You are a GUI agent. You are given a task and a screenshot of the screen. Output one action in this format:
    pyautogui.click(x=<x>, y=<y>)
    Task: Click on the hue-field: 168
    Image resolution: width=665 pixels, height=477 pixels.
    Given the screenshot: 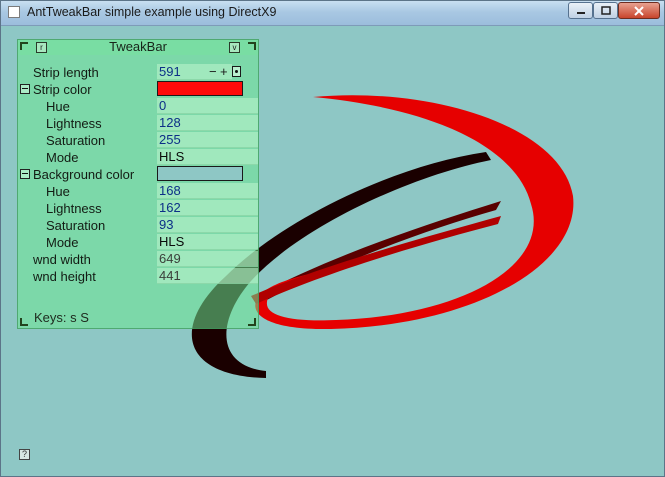 What is the action you would take?
    pyautogui.click(x=207, y=191)
    